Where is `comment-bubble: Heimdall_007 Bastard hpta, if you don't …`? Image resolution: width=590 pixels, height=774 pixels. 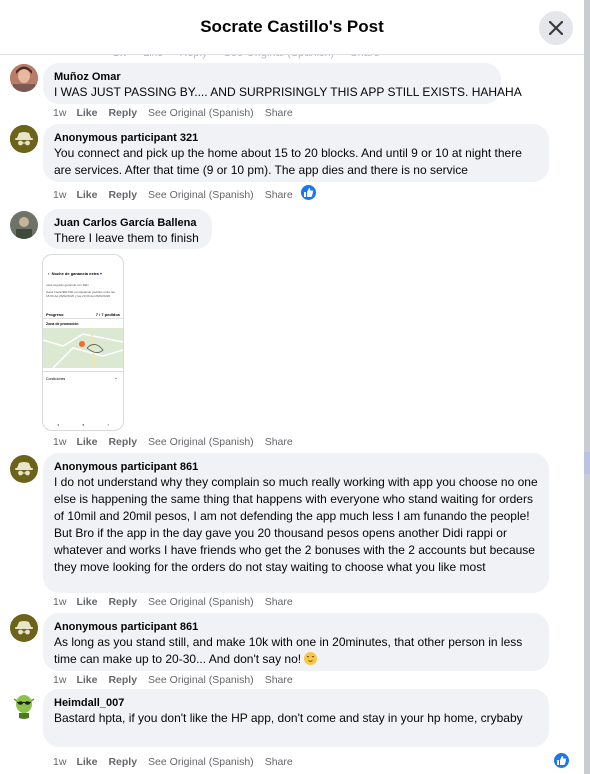 comment-bubble: Heimdall_007 Bastard hpta, if you don't … is located at coordinates (296, 718).